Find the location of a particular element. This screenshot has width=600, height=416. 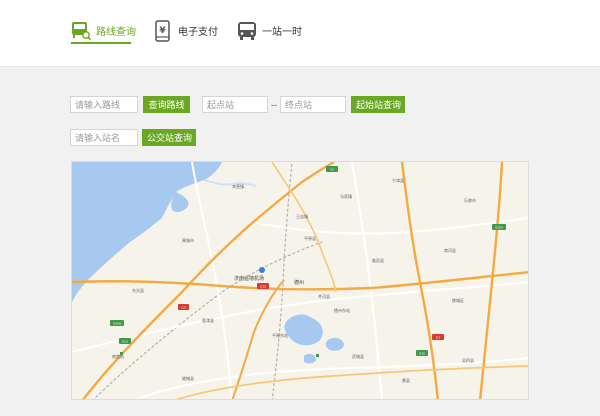

highway-shield: G2 is located at coordinates (438, 337).